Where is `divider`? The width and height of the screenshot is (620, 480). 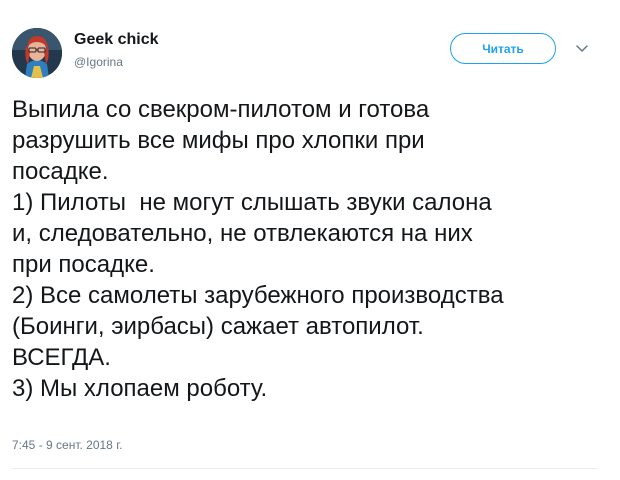
divider is located at coordinates (305, 468).